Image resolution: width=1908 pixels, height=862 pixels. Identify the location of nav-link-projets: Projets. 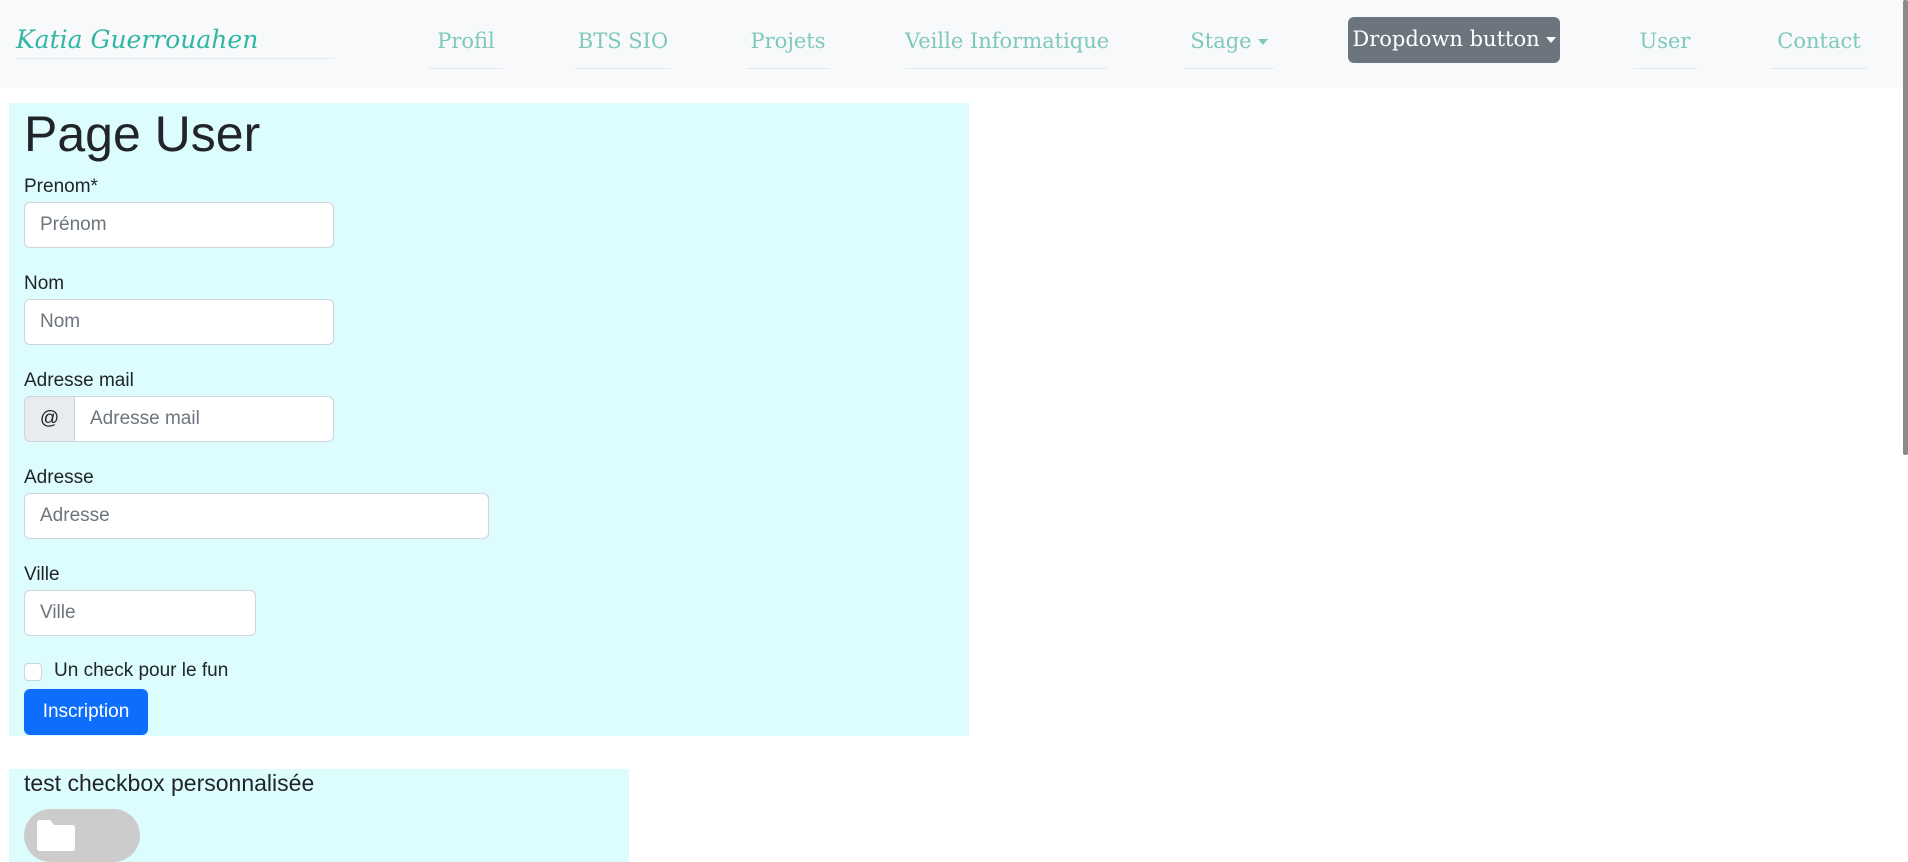
(788, 47).